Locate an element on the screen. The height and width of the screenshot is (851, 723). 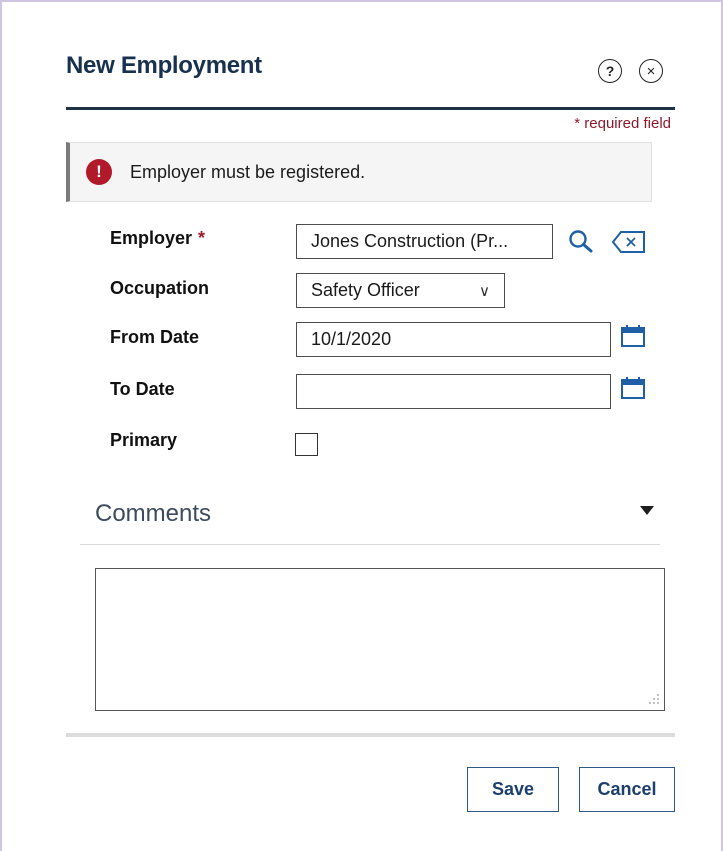
exclamation-circle-icon: ! is located at coordinates (99, 172).